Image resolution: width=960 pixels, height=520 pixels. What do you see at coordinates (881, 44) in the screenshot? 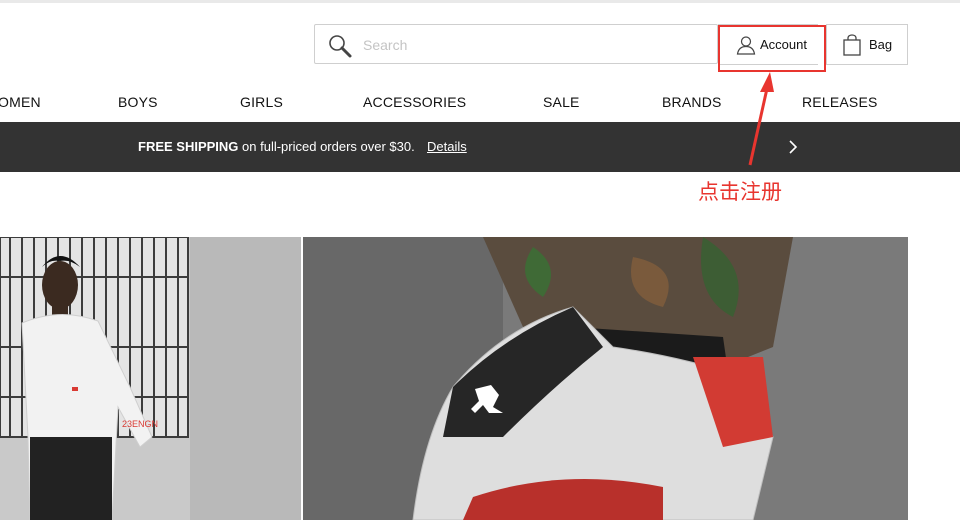
I see `bag-label: Bag` at bounding box center [881, 44].